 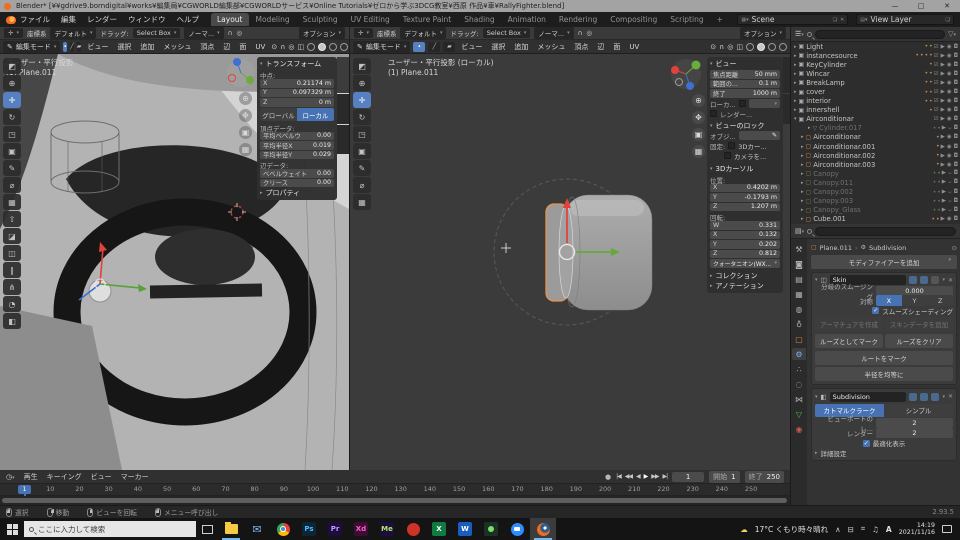 What do you see at coordinates (655, 476) in the screenshot?
I see `next-keyframe-button: ▶▶` at bounding box center [655, 476].